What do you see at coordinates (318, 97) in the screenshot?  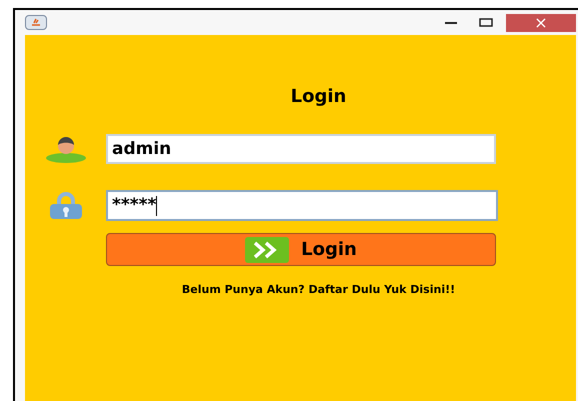 I see `login-title: Login` at bounding box center [318, 97].